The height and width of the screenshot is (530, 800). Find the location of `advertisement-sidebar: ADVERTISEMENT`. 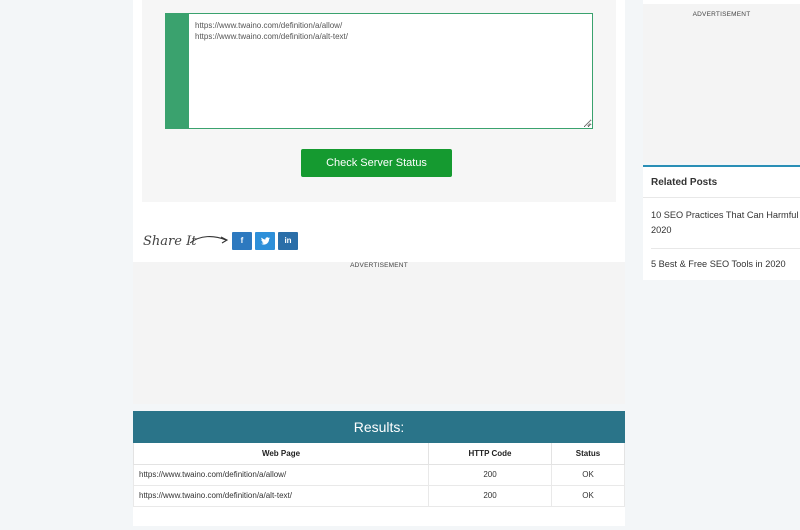

advertisement-sidebar: ADVERTISEMENT is located at coordinates (721, 83).